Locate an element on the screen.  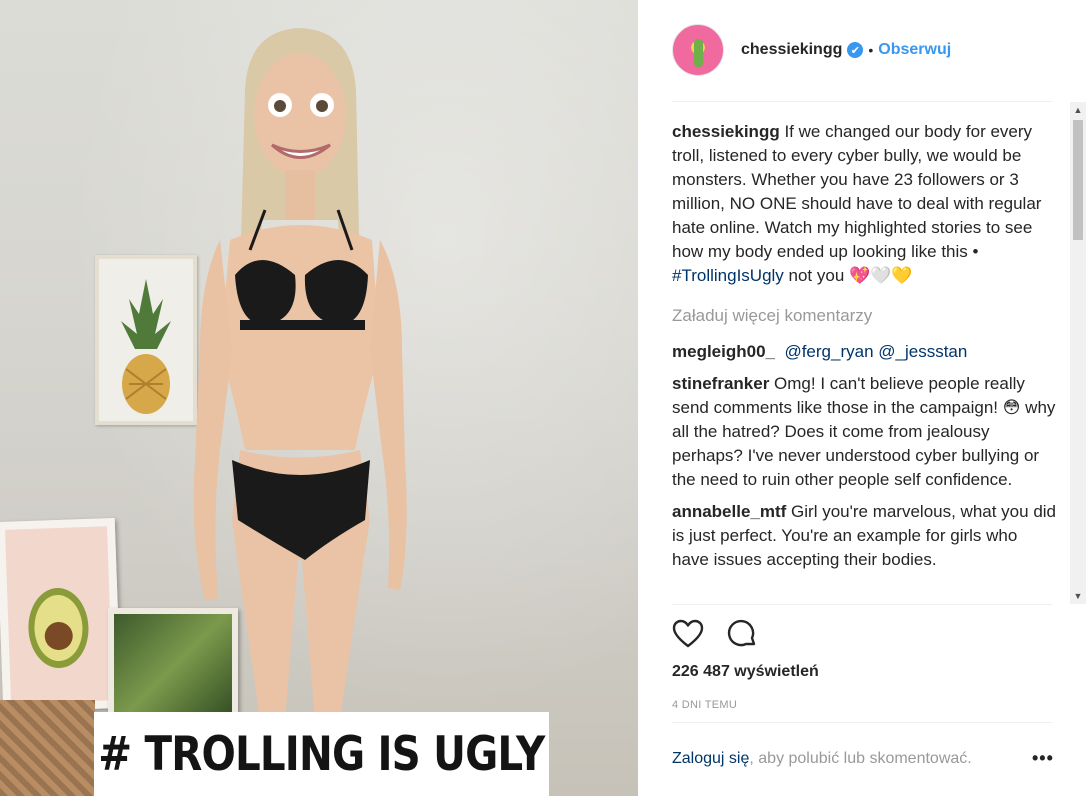
post-timestamp: 4 DNI TEMU is located at coordinates (704, 705).